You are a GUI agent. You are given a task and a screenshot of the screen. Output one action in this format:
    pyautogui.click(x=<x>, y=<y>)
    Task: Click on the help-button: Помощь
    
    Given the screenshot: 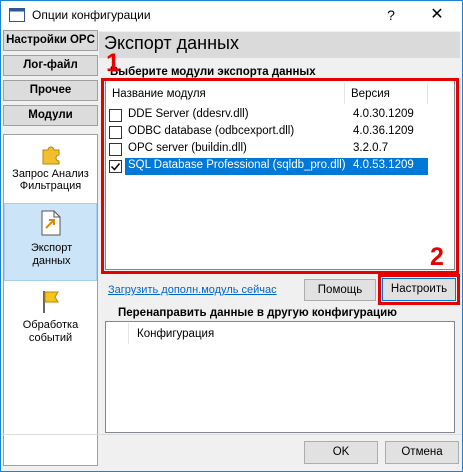 What is the action you would take?
    pyautogui.click(x=340, y=290)
    